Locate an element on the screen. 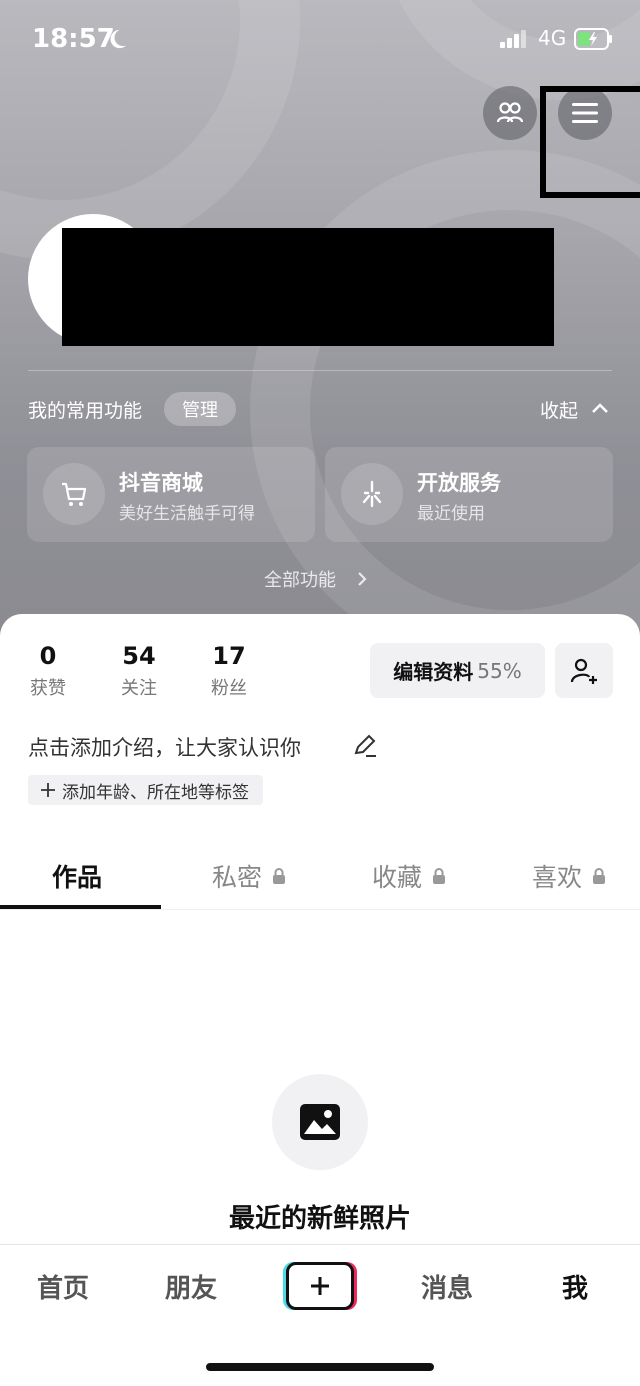 Image resolution: width=640 pixels, height=1386 pixels. edit-profile-label: 编辑资料 is located at coordinates (433, 672).